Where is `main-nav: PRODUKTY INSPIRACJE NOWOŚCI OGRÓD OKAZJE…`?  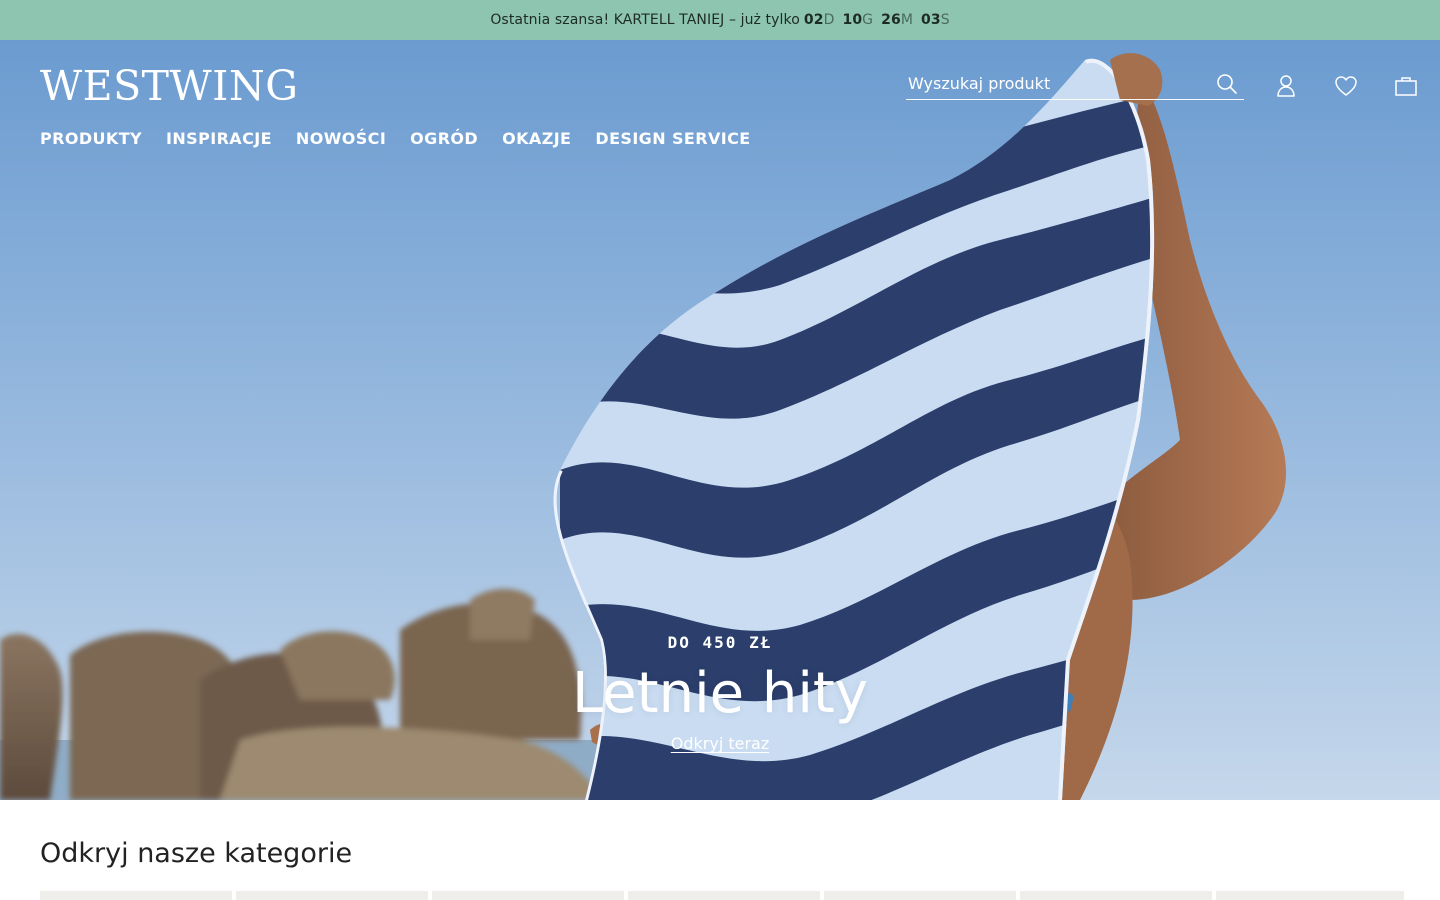 main-nav: PRODUKTY INSPIRACJE NOWOŚCI OGRÓD OKAZJE… is located at coordinates (395, 139).